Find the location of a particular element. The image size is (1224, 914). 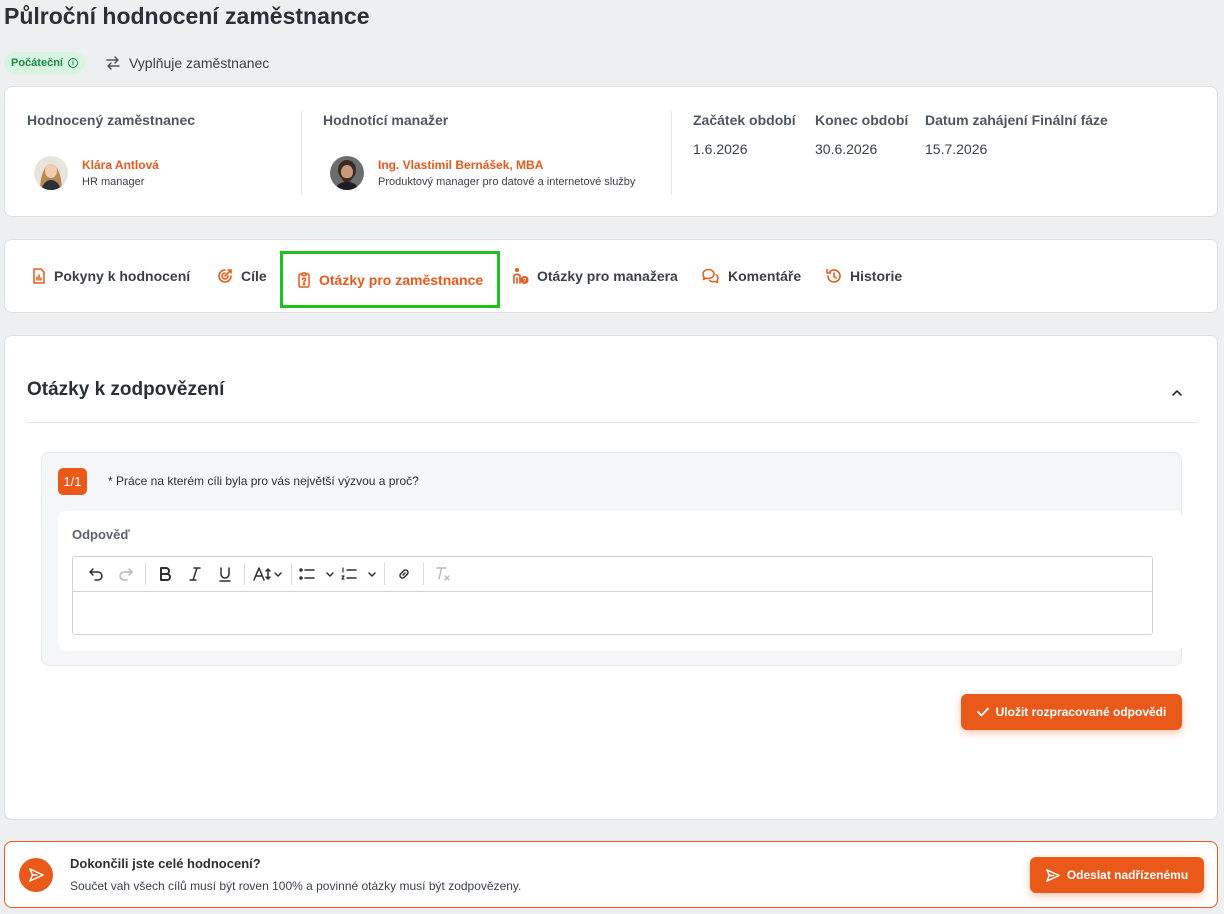

chevron-up-icon is located at coordinates (1177, 393).